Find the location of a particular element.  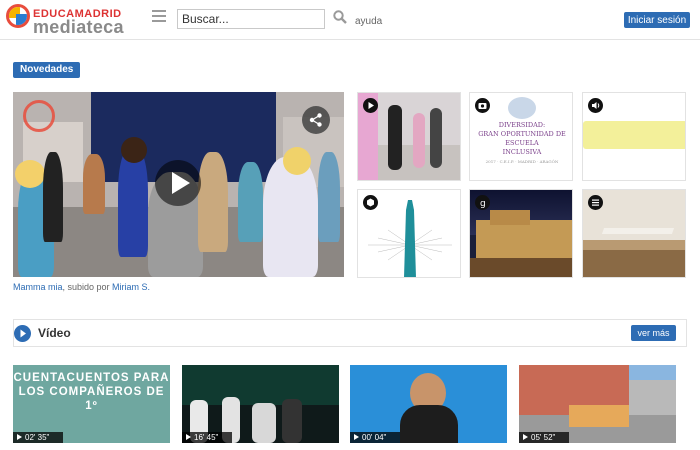

geogebra-type-icon: g is located at coordinates (482, 202).